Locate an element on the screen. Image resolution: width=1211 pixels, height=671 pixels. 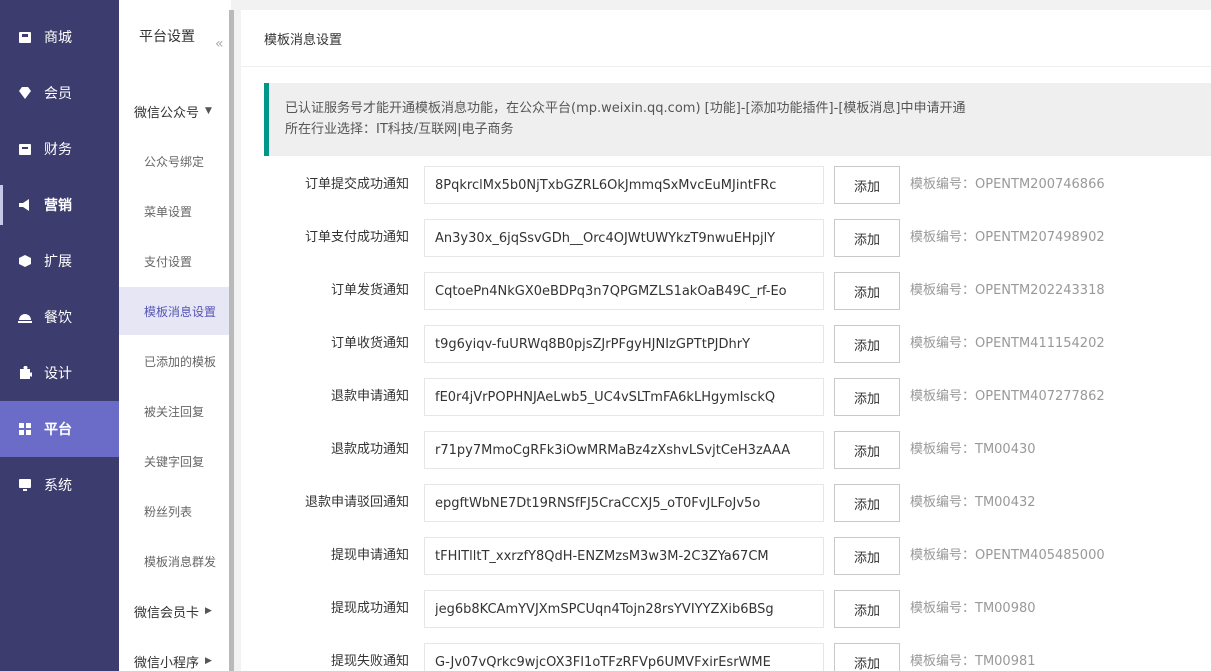
nav-label: 会员 is located at coordinates (58, 94).